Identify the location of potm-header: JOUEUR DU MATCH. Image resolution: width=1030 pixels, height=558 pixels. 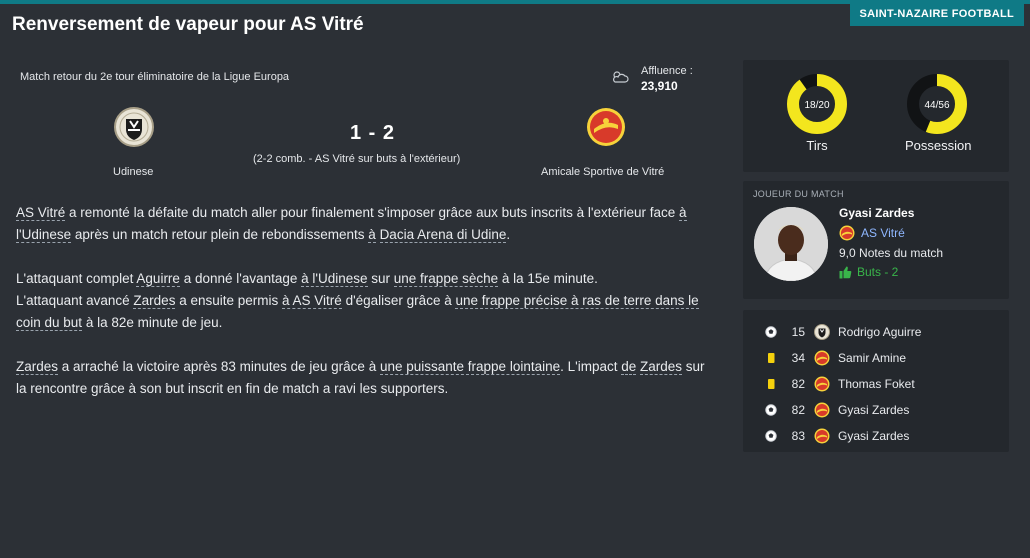
(798, 194).